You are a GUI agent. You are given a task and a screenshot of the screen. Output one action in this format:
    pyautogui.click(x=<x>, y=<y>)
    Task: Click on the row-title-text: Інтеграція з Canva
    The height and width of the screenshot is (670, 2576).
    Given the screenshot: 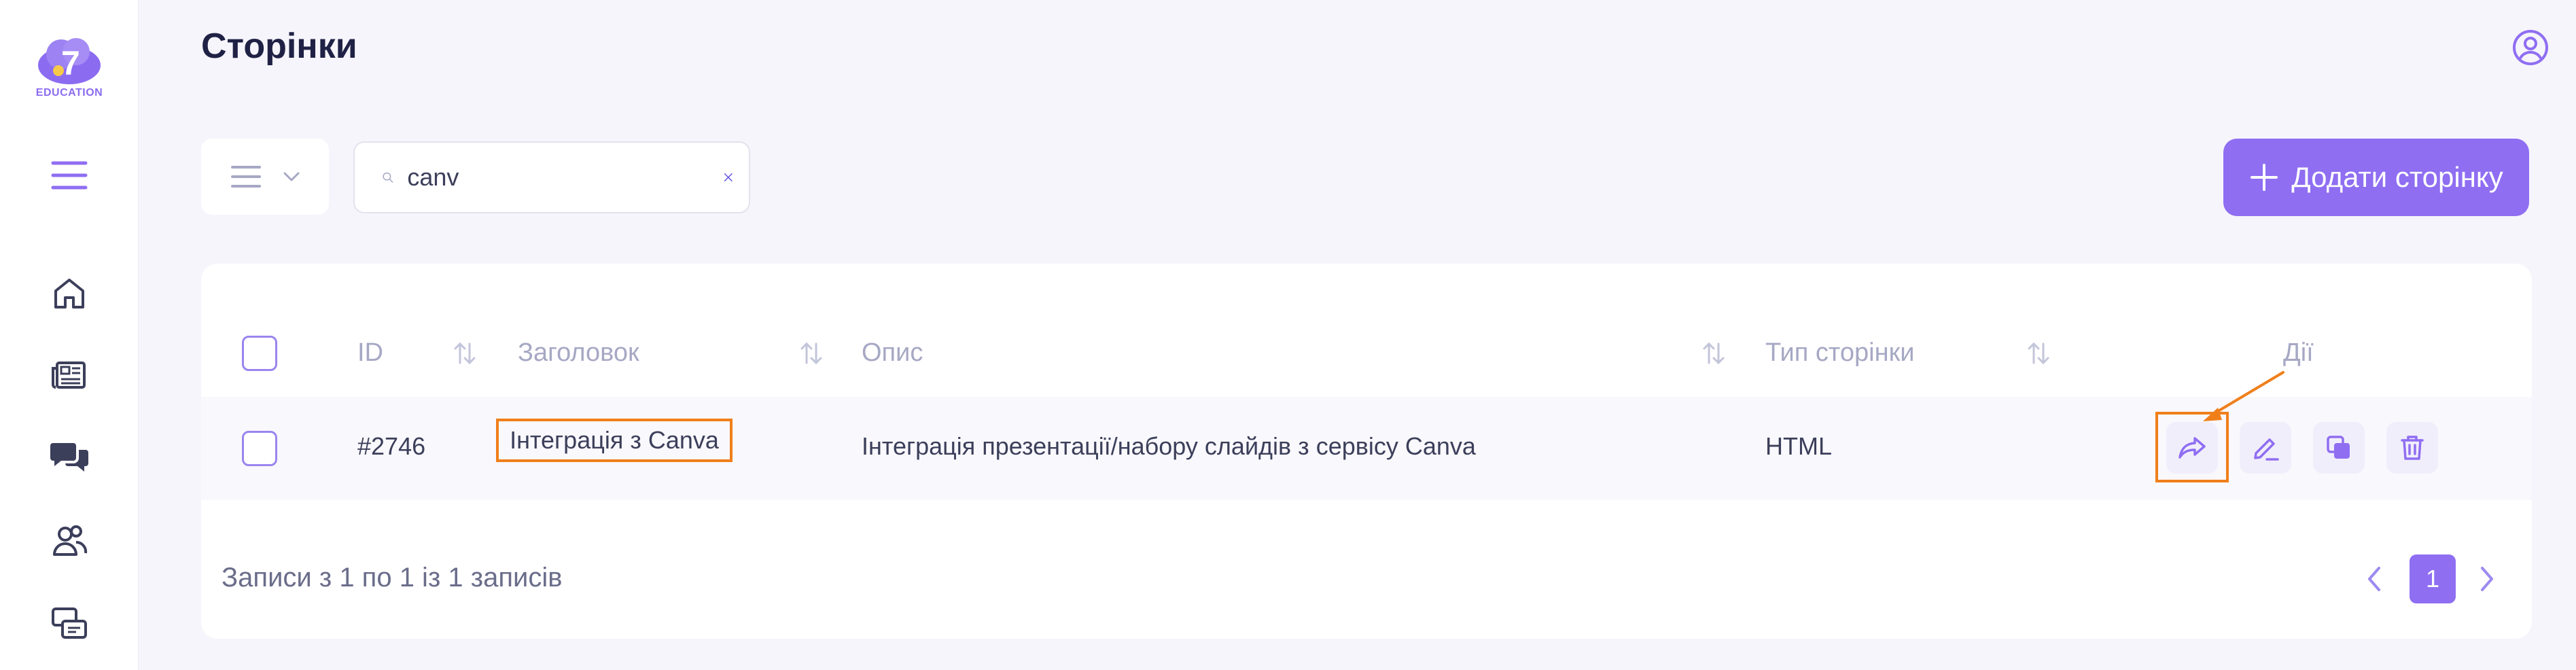 What is the action you would take?
    pyautogui.click(x=614, y=440)
    